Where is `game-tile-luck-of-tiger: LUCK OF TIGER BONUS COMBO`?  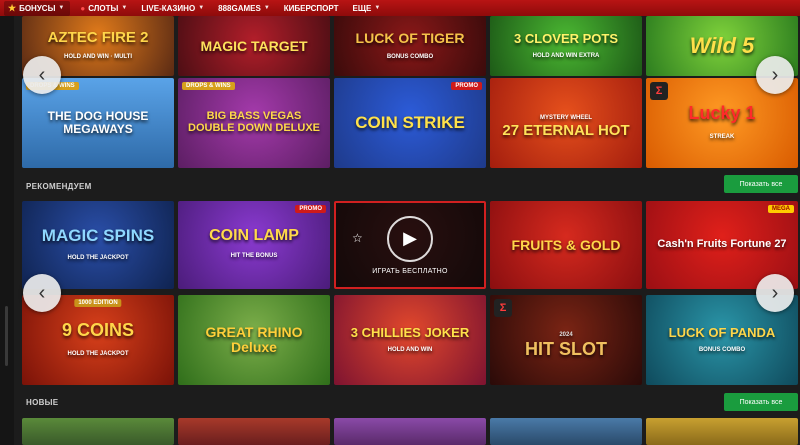
game-tile-luck-of-tiger: LUCK OF TIGER BONUS COMBO is located at coordinates (410, 46).